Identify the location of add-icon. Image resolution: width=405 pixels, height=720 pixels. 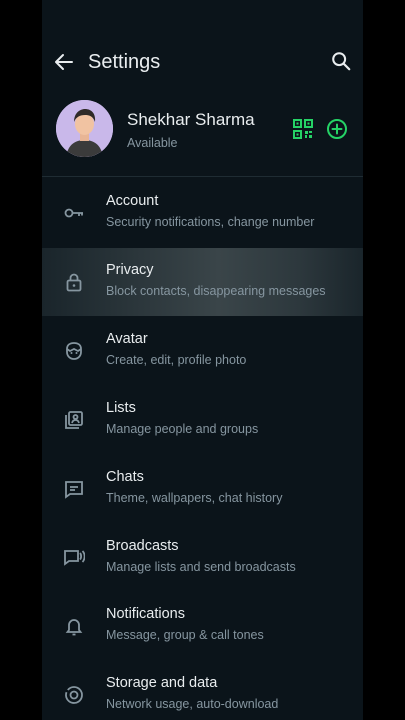
(337, 129).